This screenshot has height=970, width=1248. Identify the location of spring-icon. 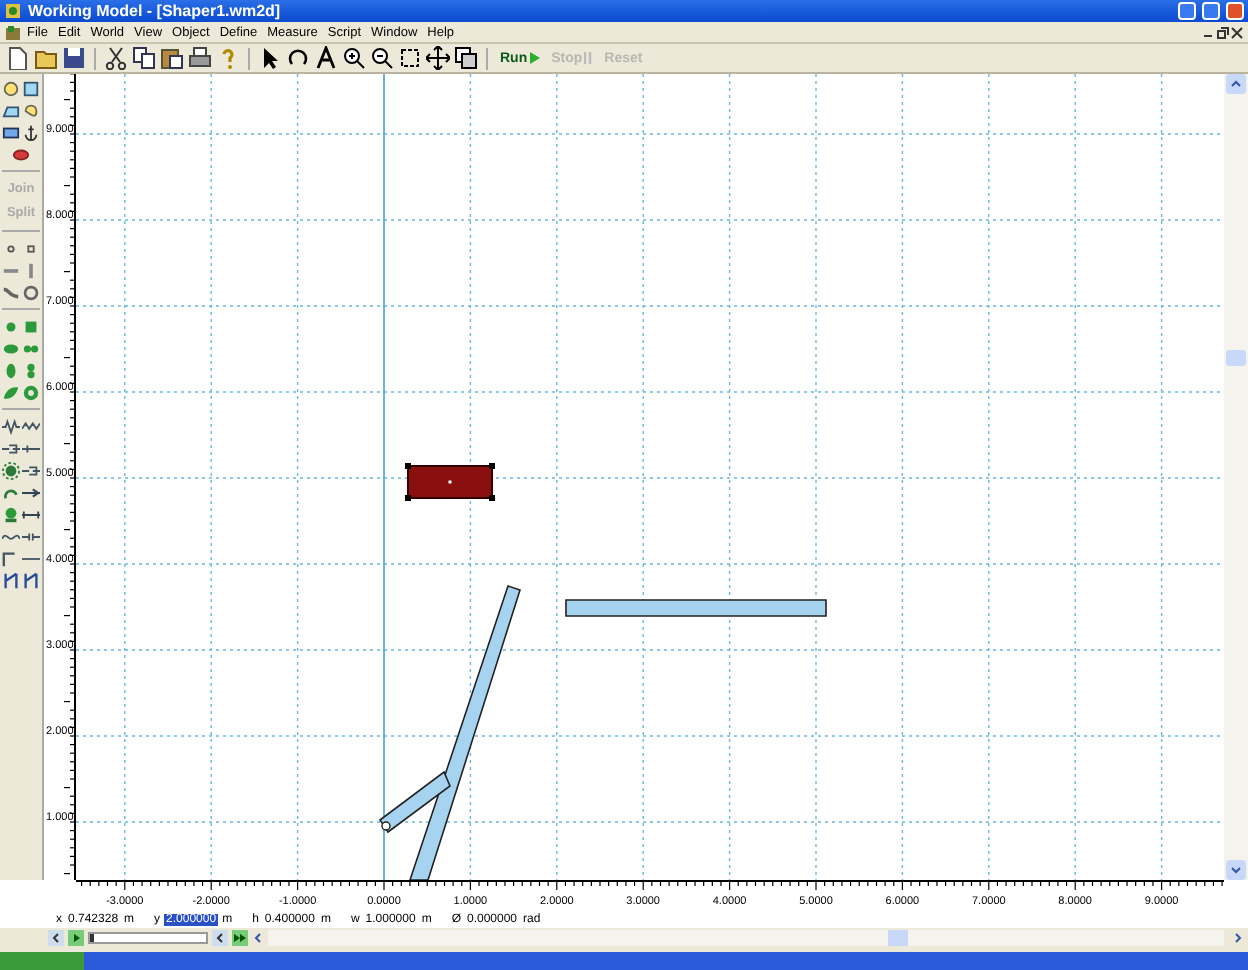
(10, 426).